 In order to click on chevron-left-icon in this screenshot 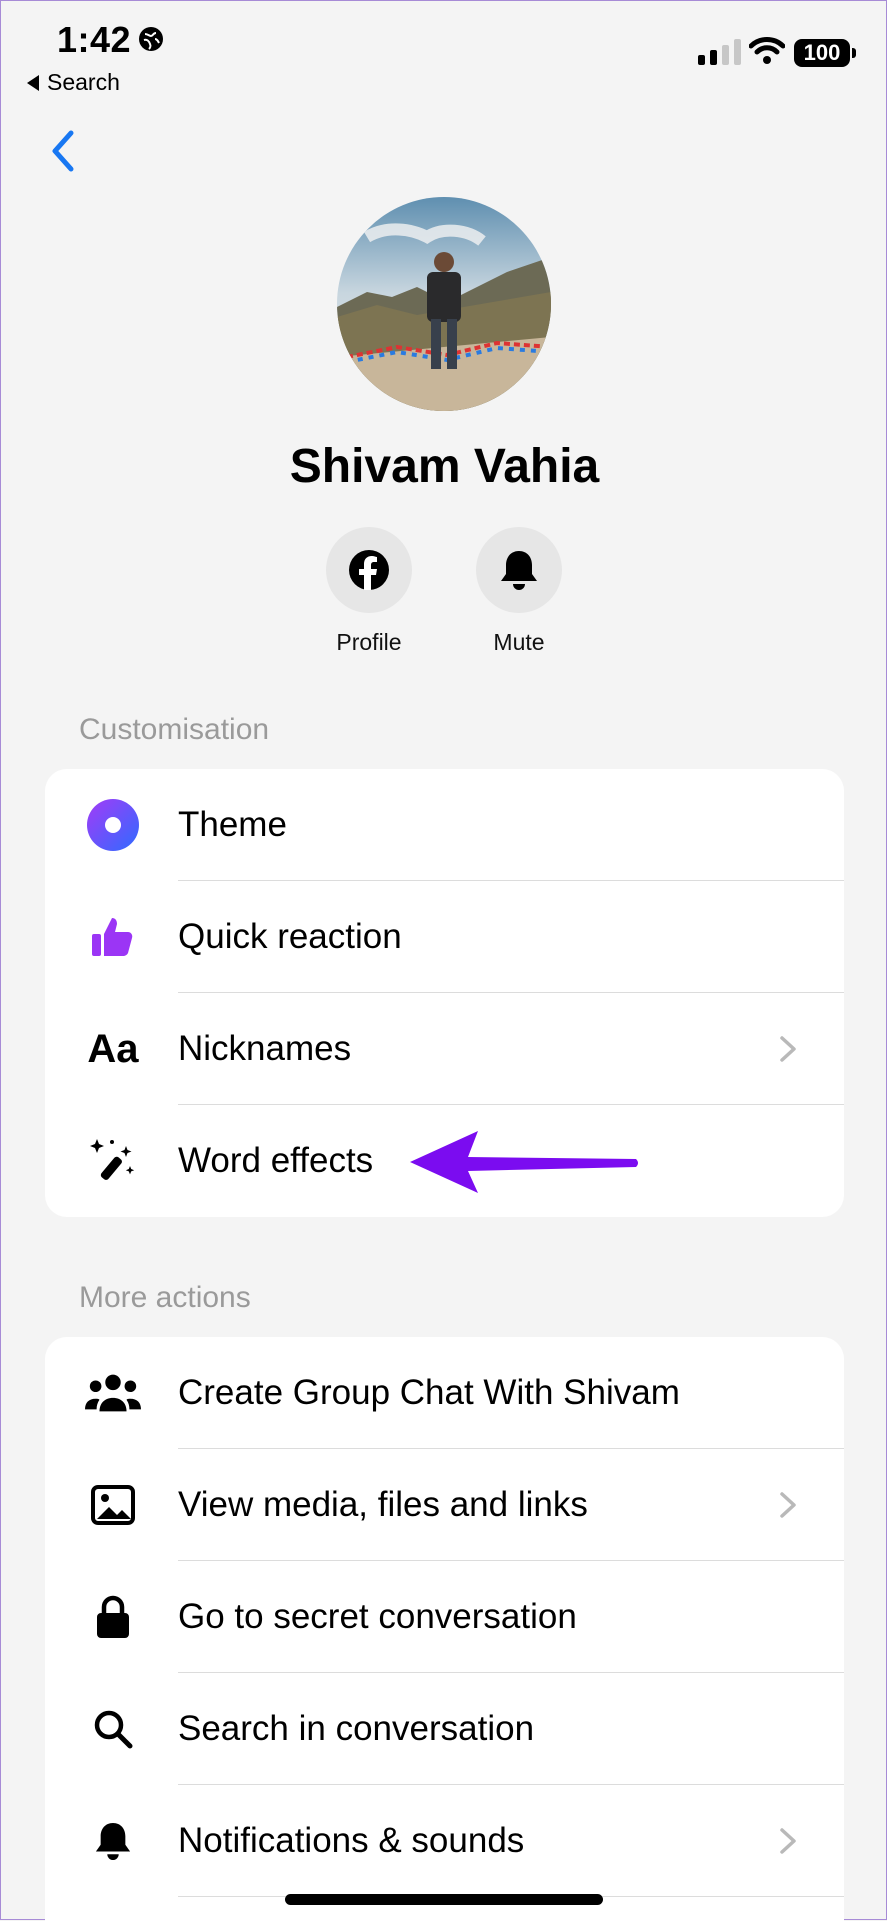, I will do `click(63, 151)`.